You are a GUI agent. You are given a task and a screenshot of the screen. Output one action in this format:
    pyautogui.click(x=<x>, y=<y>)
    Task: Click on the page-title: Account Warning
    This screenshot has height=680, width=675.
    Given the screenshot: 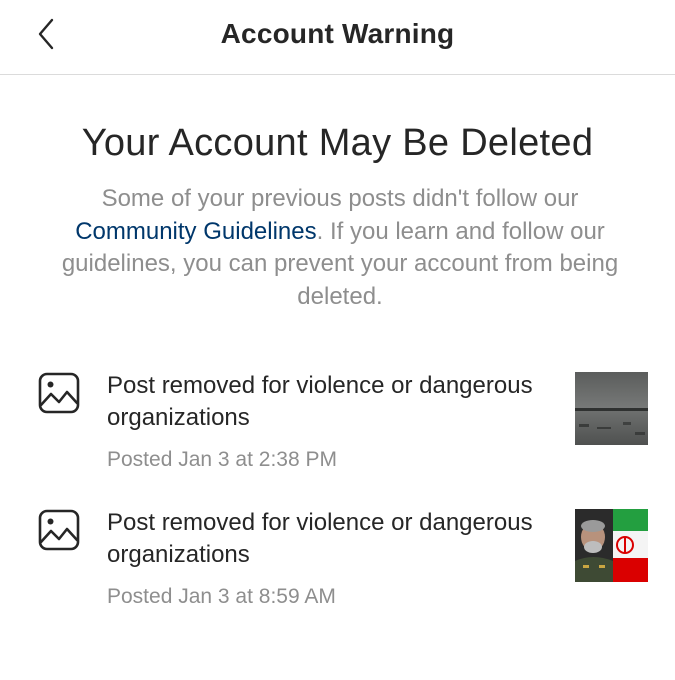 What is the action you would take?
    pyautogui.click(x=337, y=33)
    